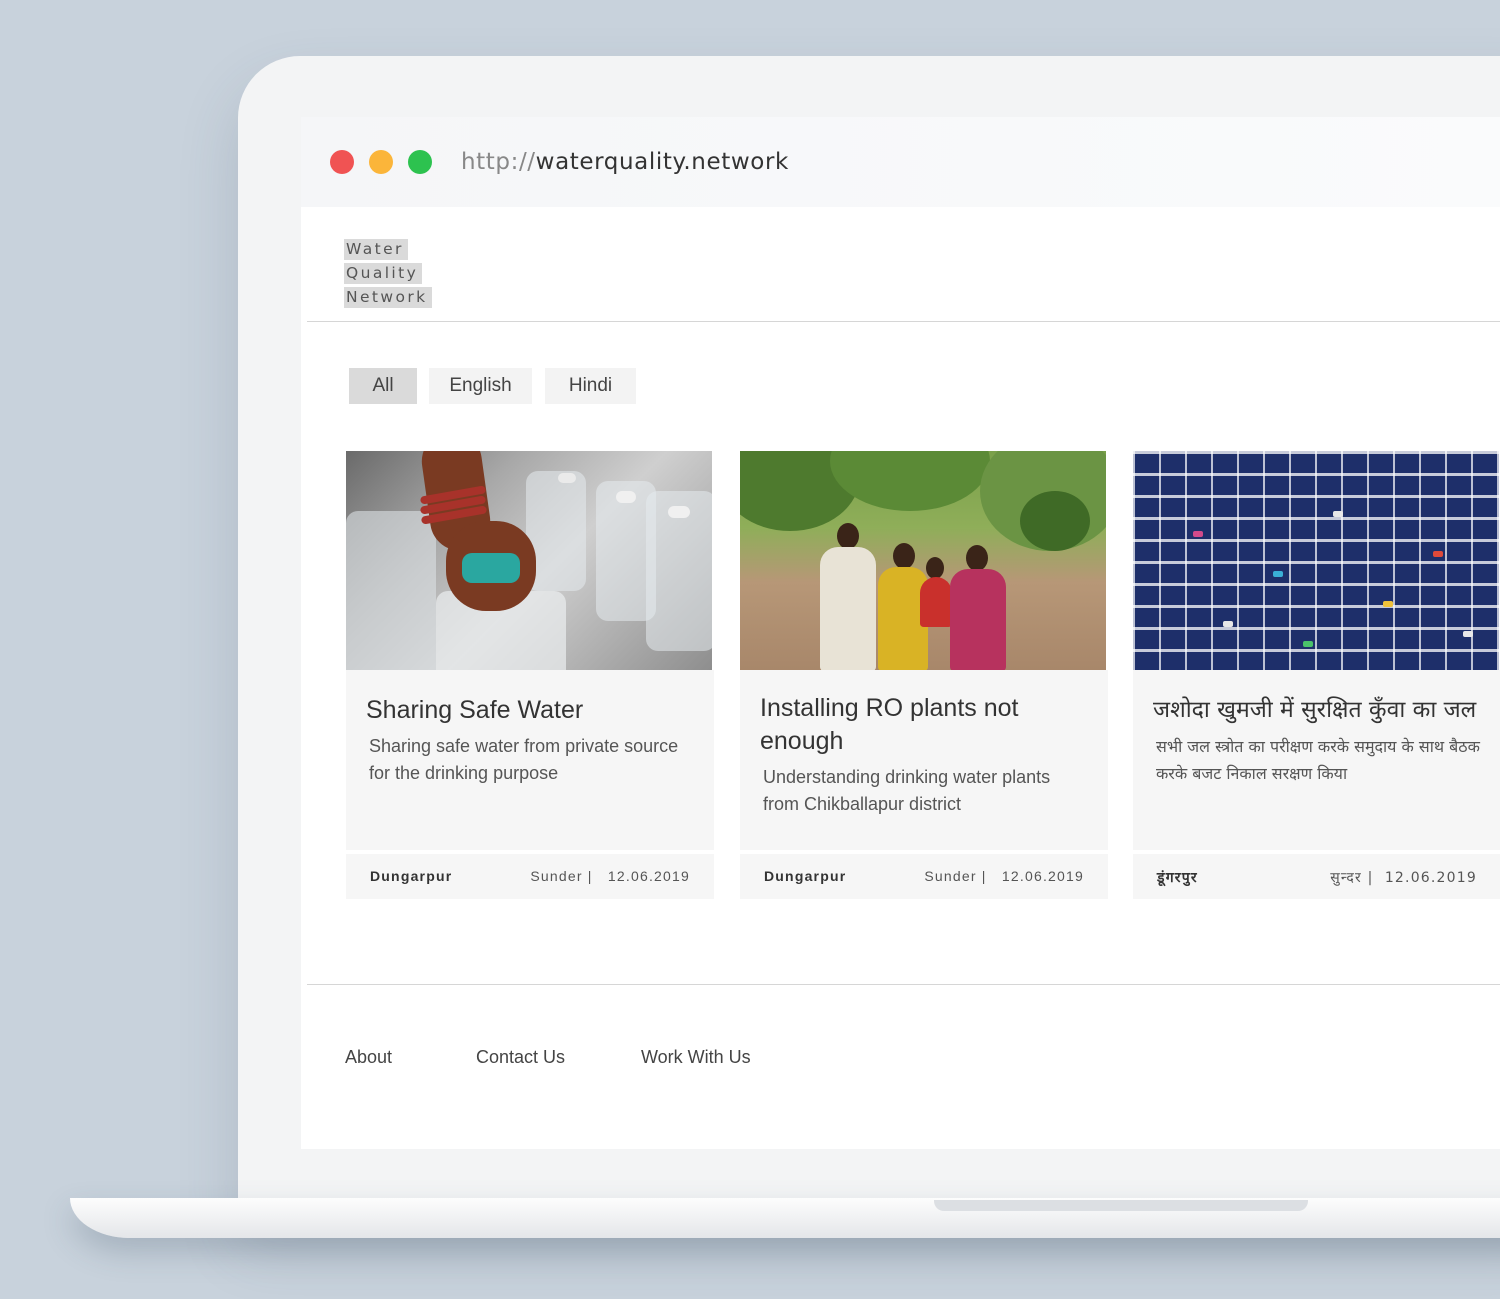 This screenshot has height=1299, width=1500. What do you see at coordinates (1177, 878) in the screenshot?
I see `card-location: डूंगरपुर` at bounding box center [1177, 878].